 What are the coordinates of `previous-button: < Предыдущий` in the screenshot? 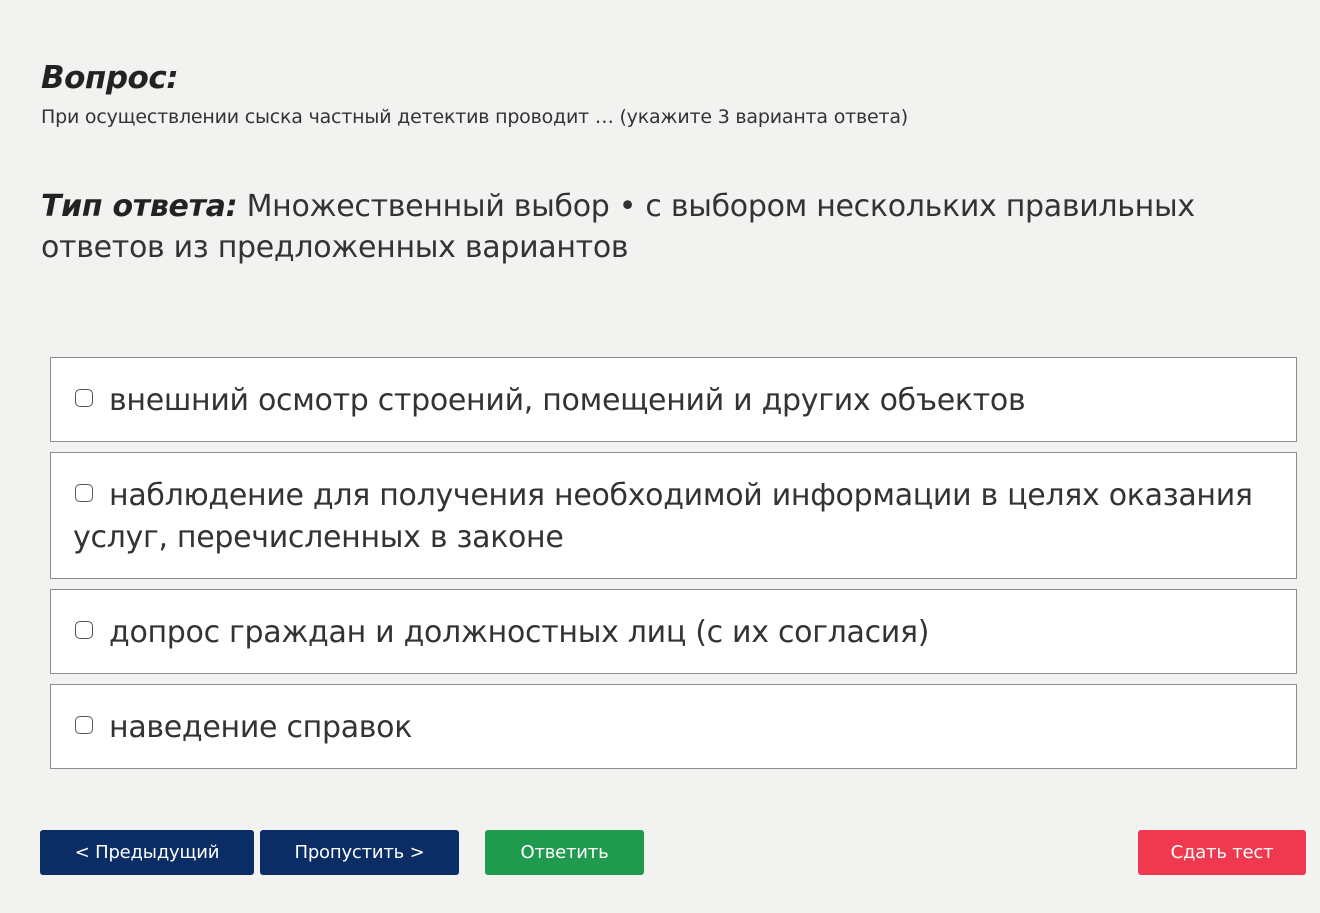 It's located at (147, 852).